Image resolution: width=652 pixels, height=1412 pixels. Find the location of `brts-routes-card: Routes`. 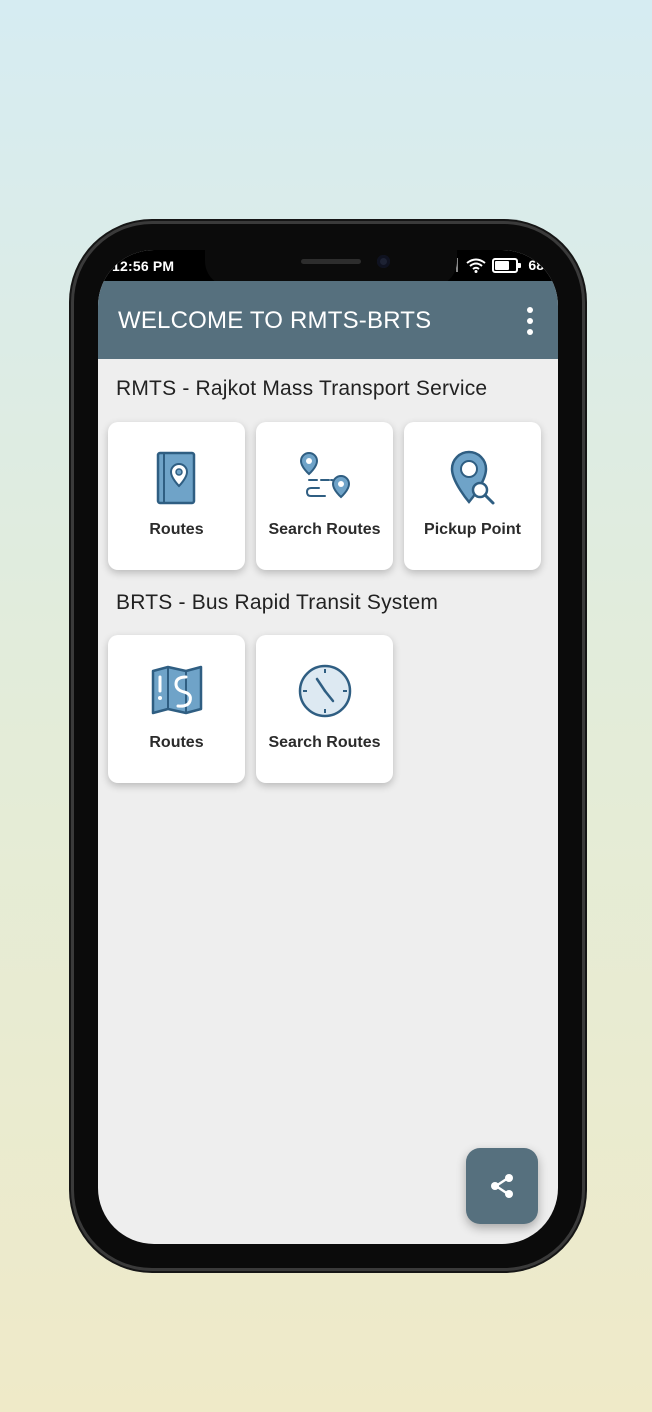

brts-routes-card: Routes is located at coordinates (176, 709).